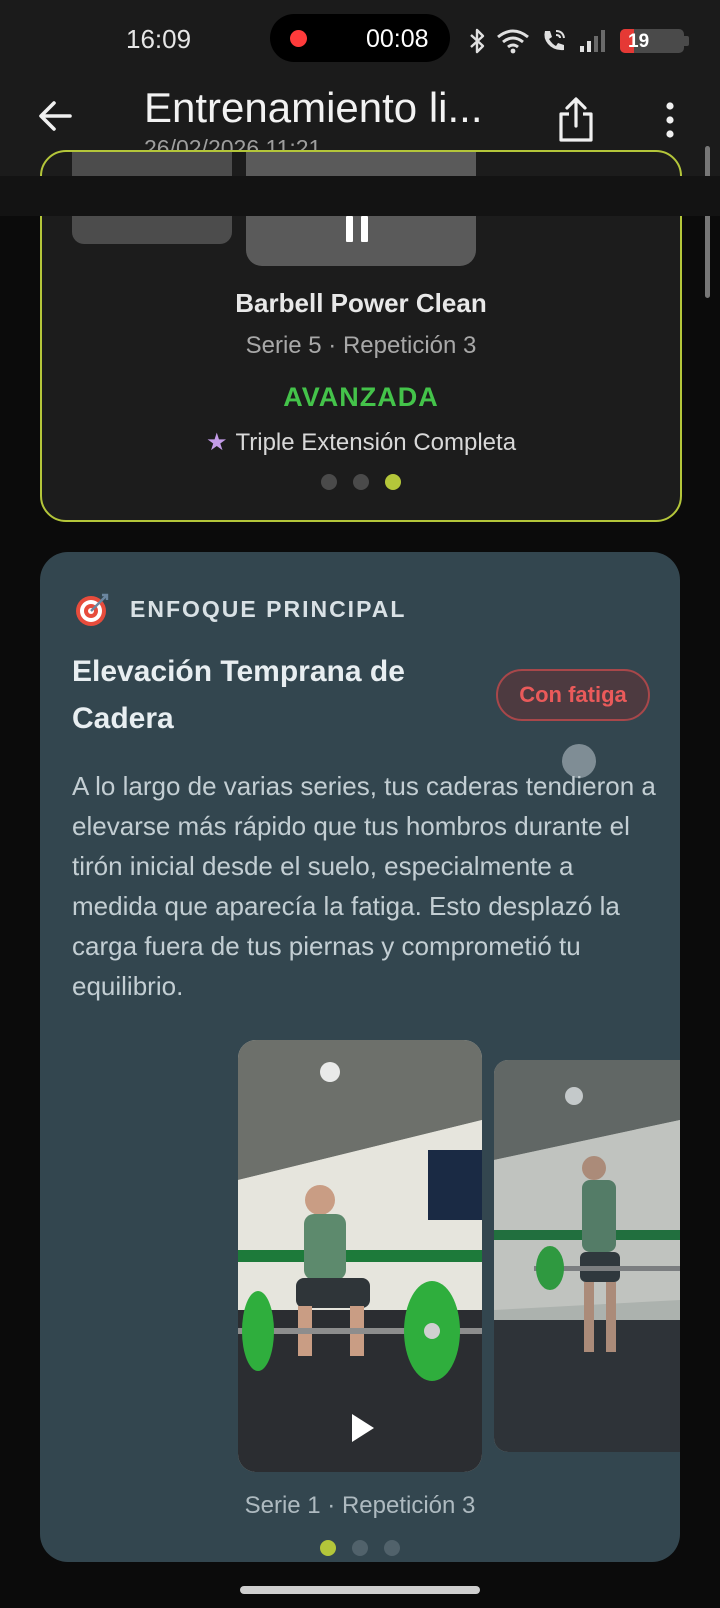 The image size is (720, 1608). Describe the element at coordinates (513, 41) in the screenshot. I see `wifi-icon` at that location.